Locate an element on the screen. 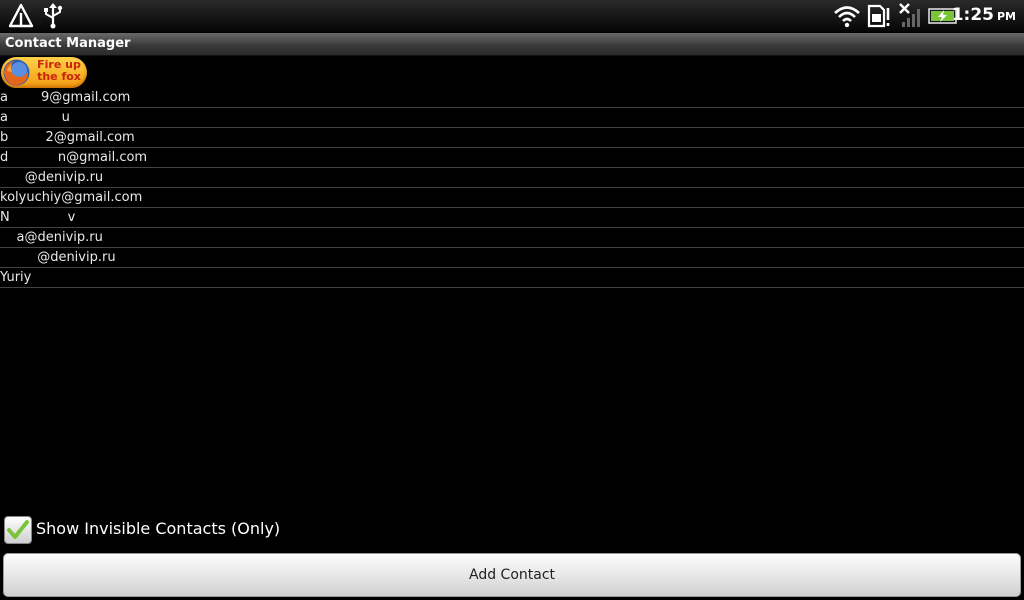  contact-row: Yuriy is located at coordinates (512, 278).